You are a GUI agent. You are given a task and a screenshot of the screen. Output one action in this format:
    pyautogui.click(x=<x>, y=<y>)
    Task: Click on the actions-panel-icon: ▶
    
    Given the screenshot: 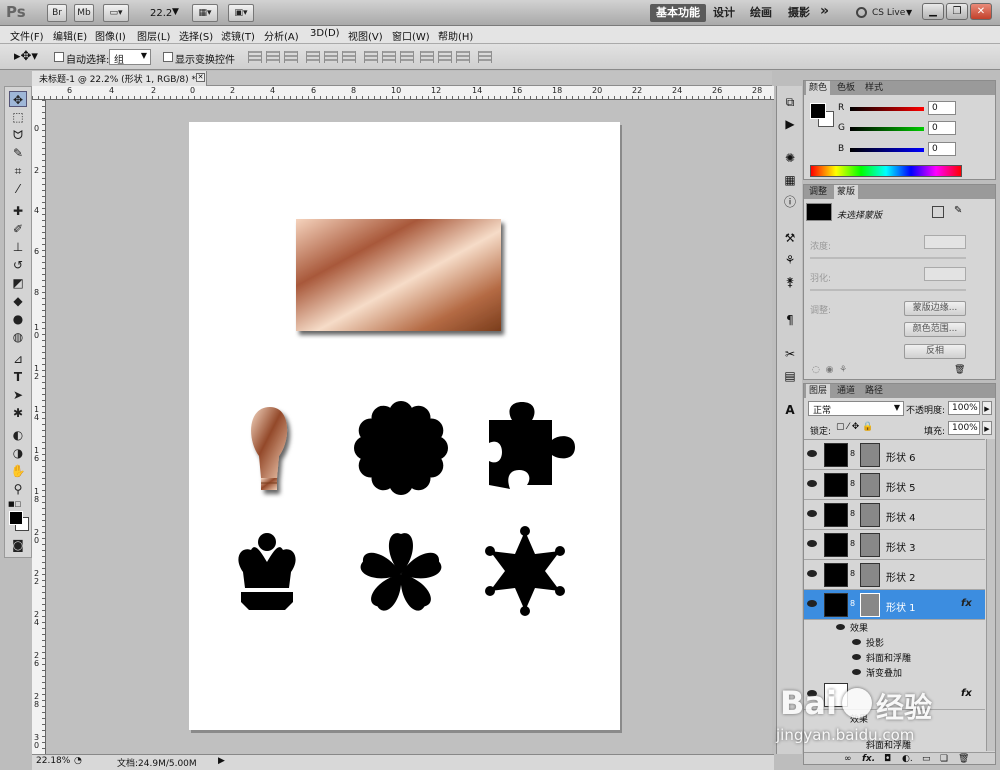 What is the action you would take?
    pyautogui.click(x=790, y=124)
    